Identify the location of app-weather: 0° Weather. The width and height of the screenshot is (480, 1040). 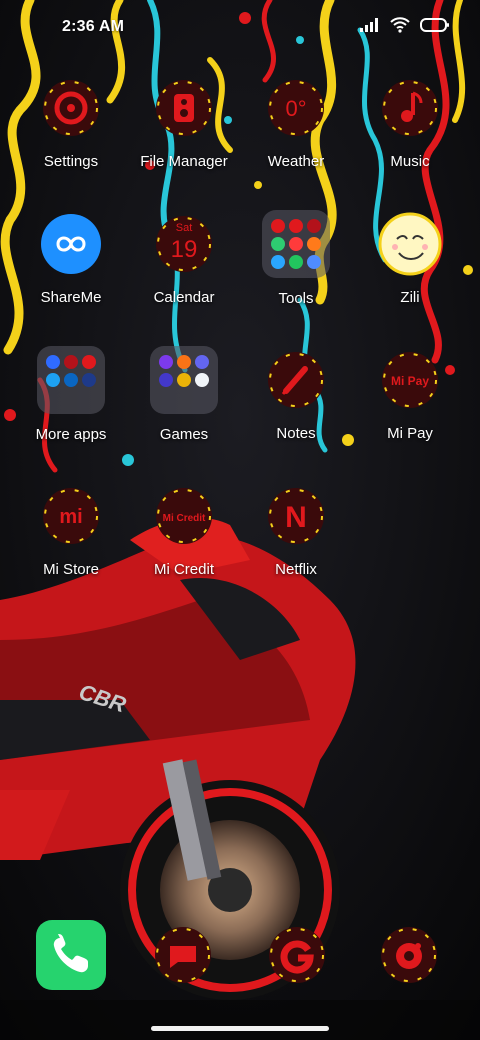
(296, 121).